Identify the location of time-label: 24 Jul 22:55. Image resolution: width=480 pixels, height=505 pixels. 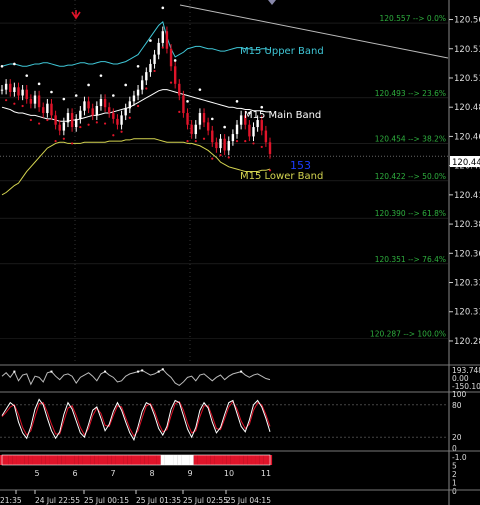
(57, 500).